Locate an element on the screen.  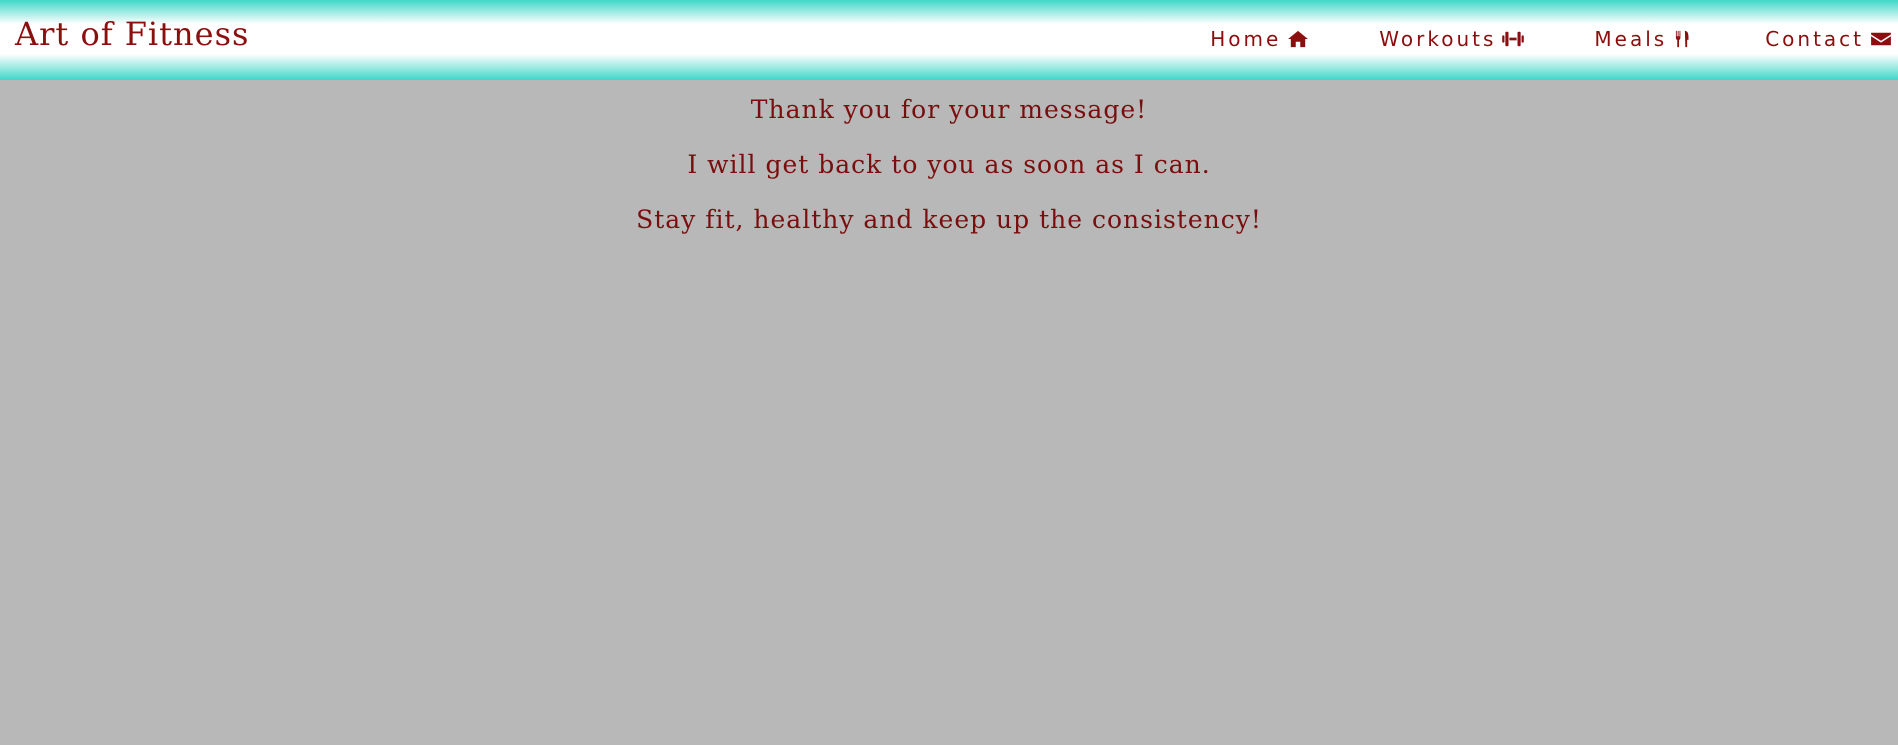
nav-contact: Contact is located at coordinates (1828, 39).